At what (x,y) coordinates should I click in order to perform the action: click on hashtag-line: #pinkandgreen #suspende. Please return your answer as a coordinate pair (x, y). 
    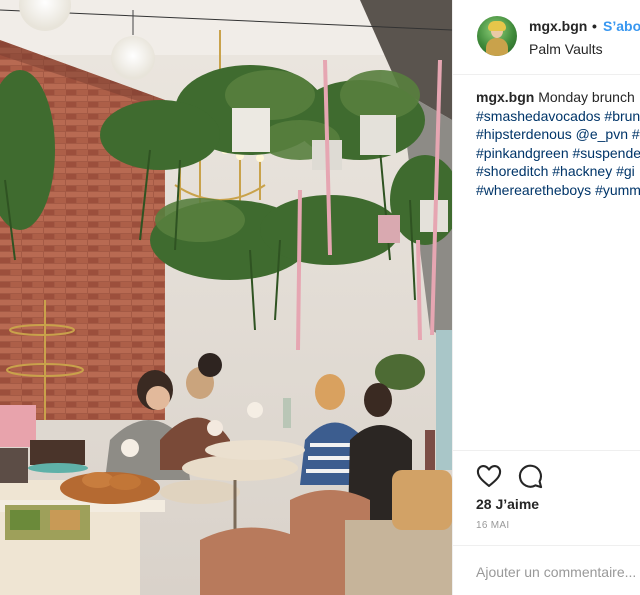
    Looking at the image, I should click on (558, 153).